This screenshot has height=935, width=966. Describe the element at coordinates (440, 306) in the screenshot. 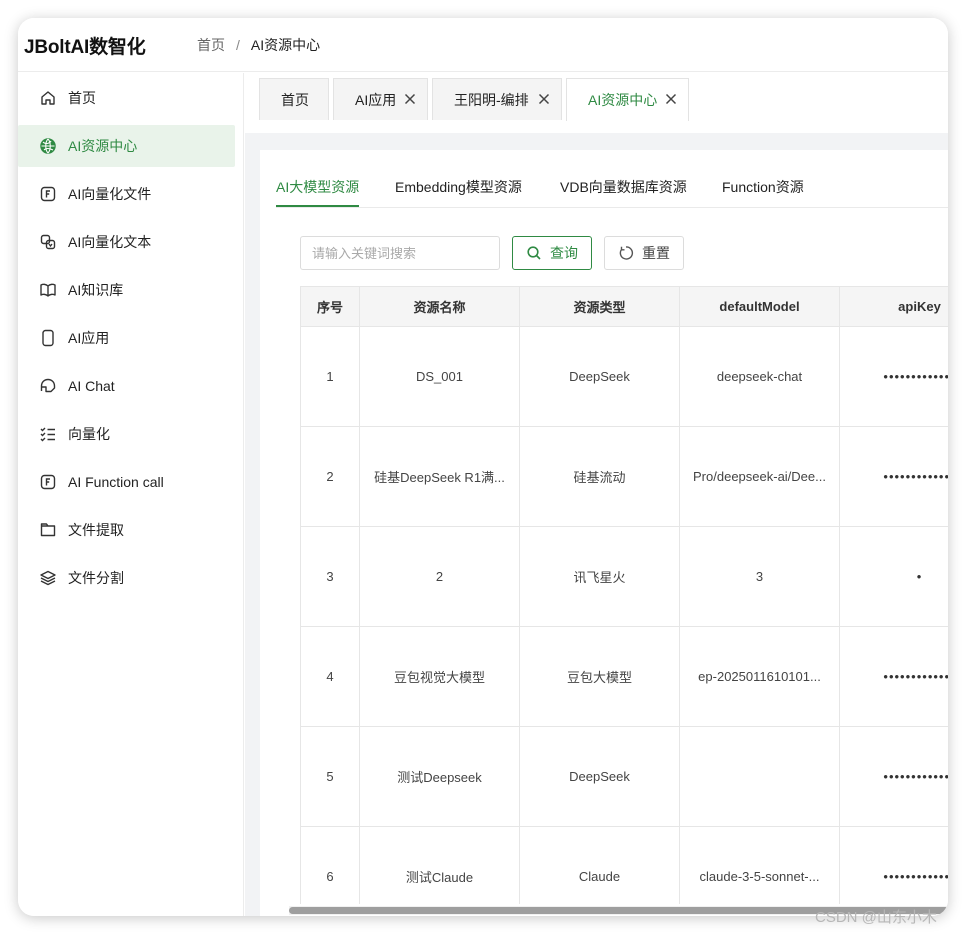

I see `column-header-resource-name: 资源名称` at that location.